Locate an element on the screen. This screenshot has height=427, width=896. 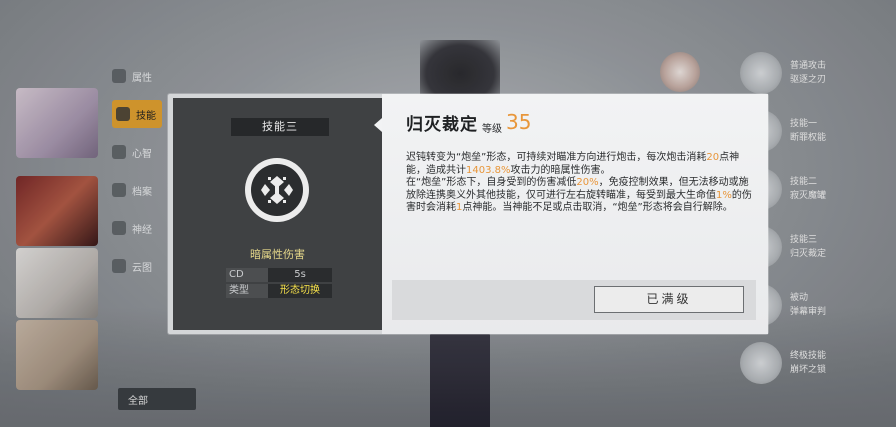
skill-slot-tab: 技能三 is located at coordinates (280, 127).